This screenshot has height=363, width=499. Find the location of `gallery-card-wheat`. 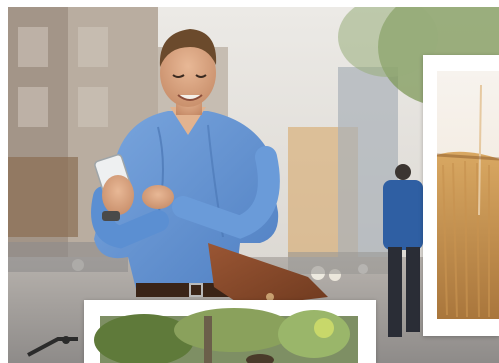

gallery-card-wheat is located at coordinates (461, 195).